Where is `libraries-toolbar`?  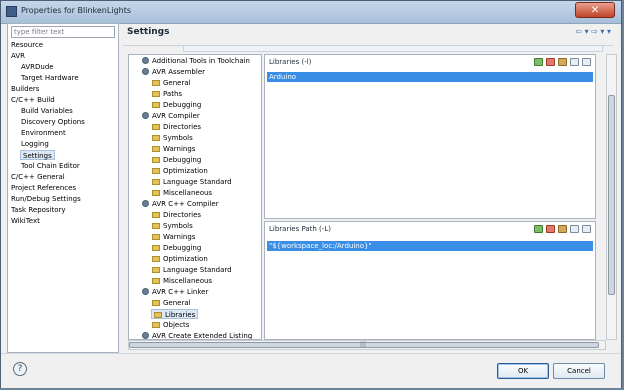 libraries-toolbar is located at coordinates (562, 62).